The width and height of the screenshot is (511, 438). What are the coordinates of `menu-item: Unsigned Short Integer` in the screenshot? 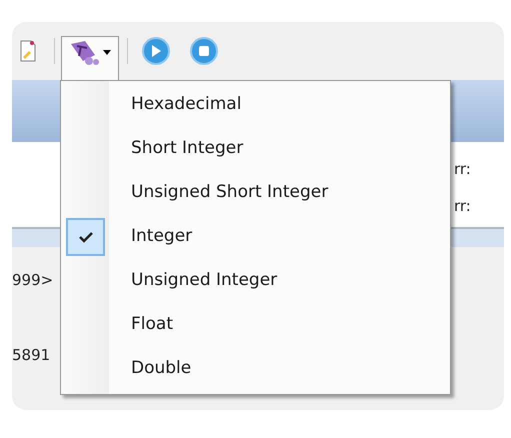 It's located at (229, 193).